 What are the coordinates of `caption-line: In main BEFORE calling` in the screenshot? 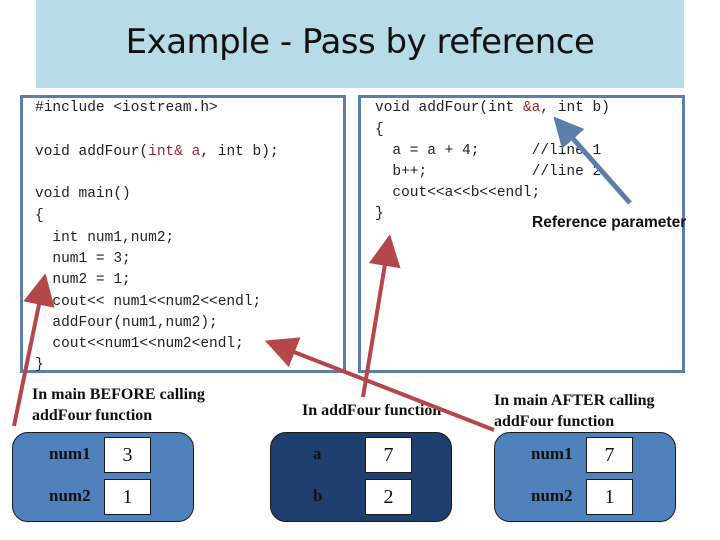 It's located at (118, 394).